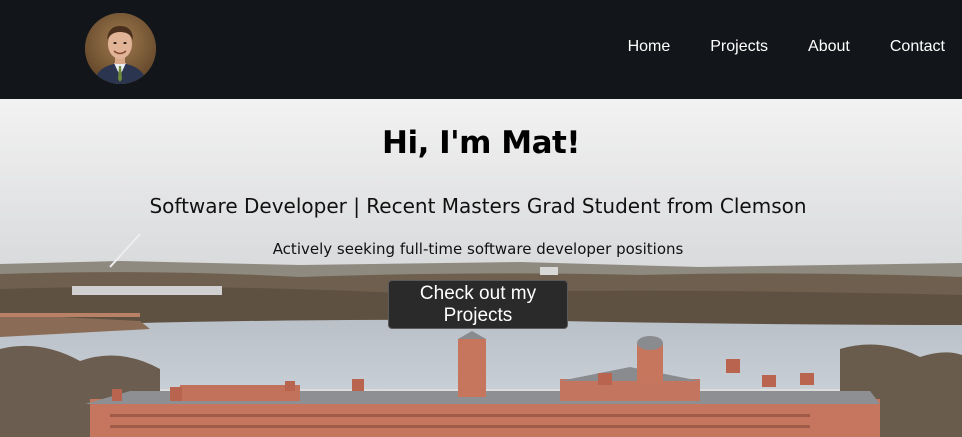  I want to click on nav-about: About, so click(829, 47).